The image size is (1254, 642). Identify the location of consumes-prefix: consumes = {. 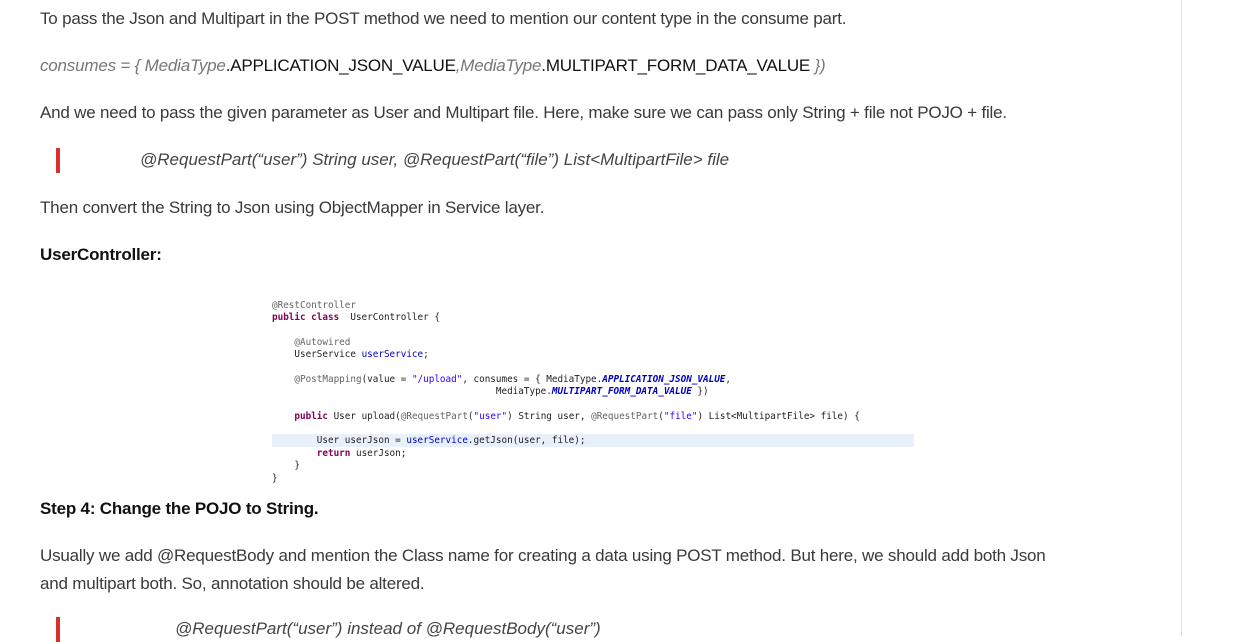
(92, 65).